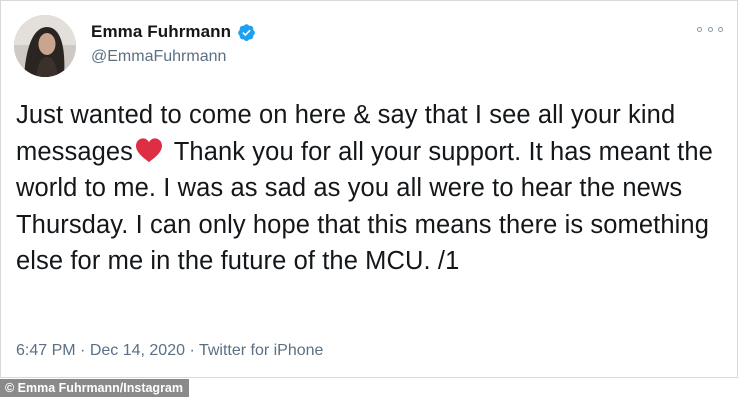 Image resolution: width=740 pixels, height=397 pixels. I want to click on author-name-row: Emma Fuhrmann, so click(173, 32).